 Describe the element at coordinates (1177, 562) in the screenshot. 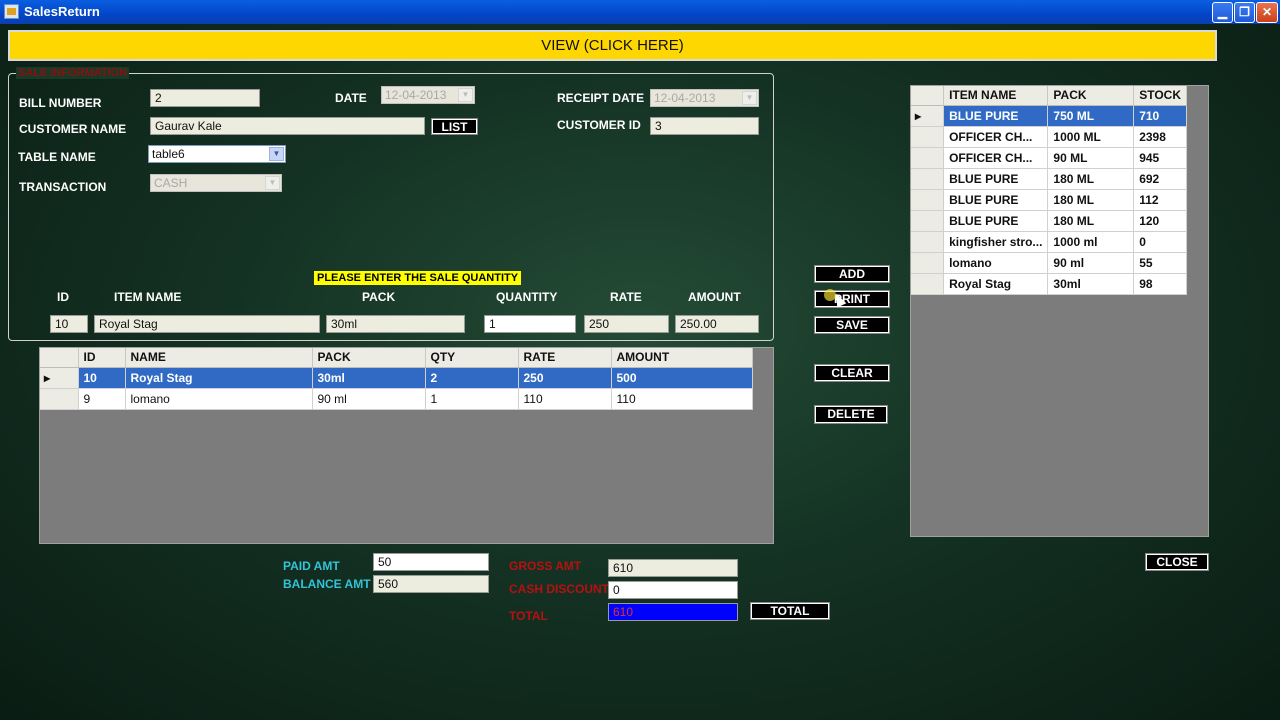

I see `close-button: CLOSE` at that location.